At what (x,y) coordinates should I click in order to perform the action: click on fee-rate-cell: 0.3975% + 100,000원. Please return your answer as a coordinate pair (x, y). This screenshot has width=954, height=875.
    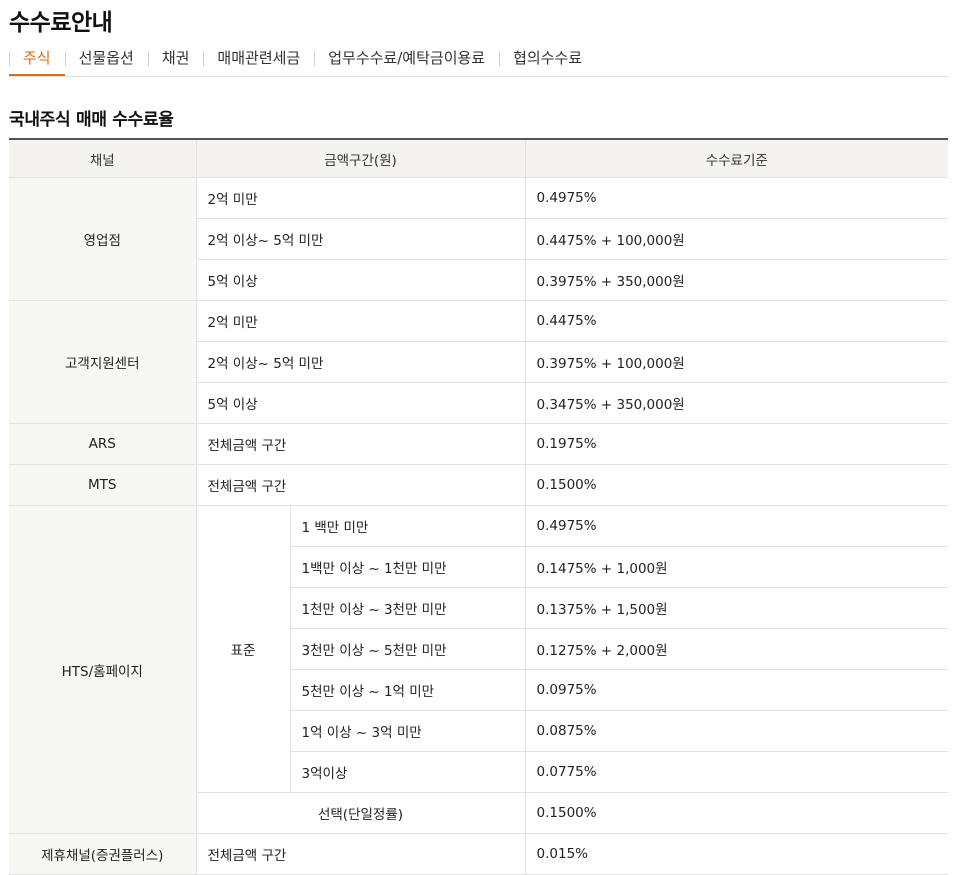
    Looking at the image, I should click on (736, 362).